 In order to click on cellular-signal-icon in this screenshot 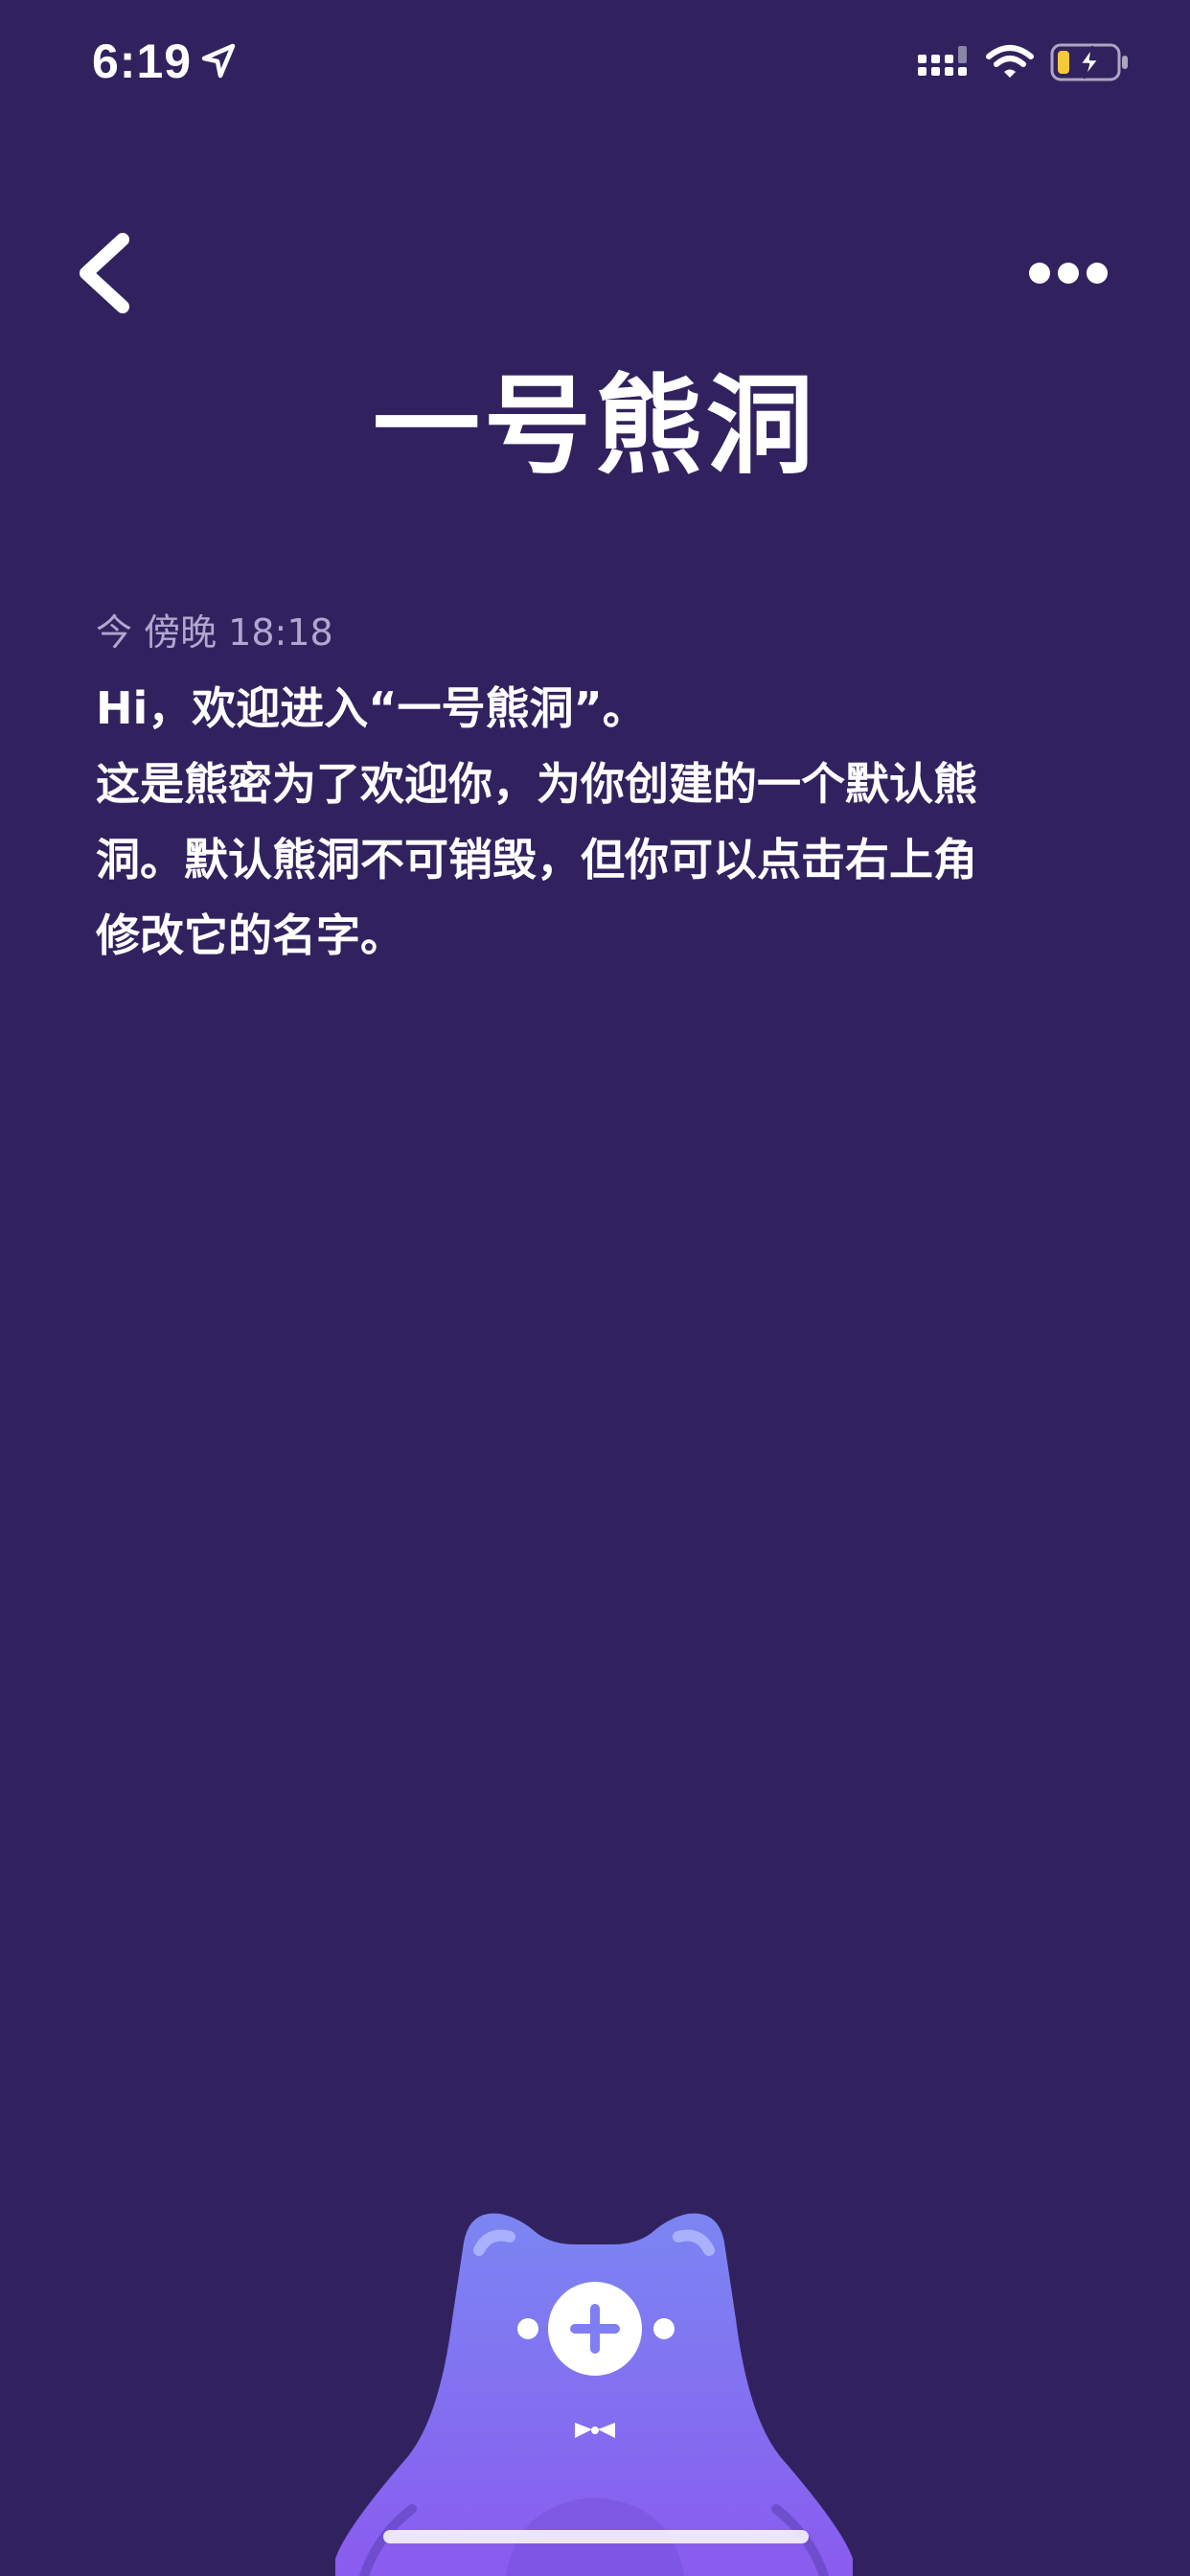, I will do `click(943, 61)`.